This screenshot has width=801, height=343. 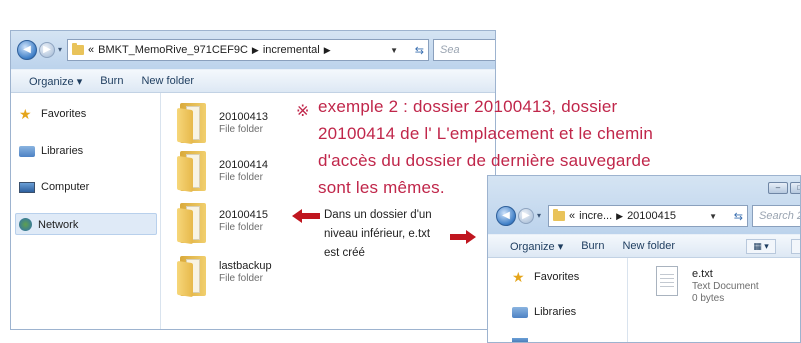 I want to click on computer-icon, so click(x=27, y=187).